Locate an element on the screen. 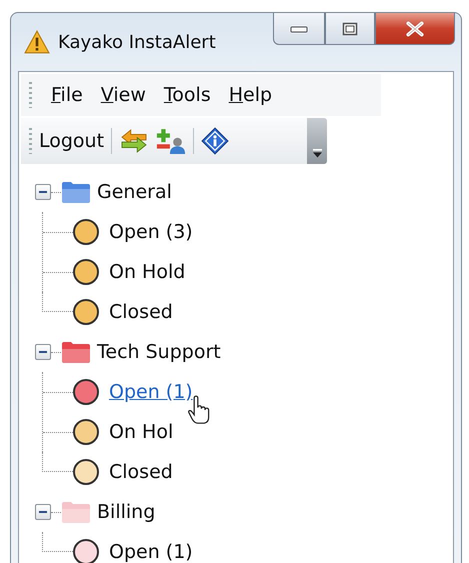  caret-icon is located at coordinates (317, 153).